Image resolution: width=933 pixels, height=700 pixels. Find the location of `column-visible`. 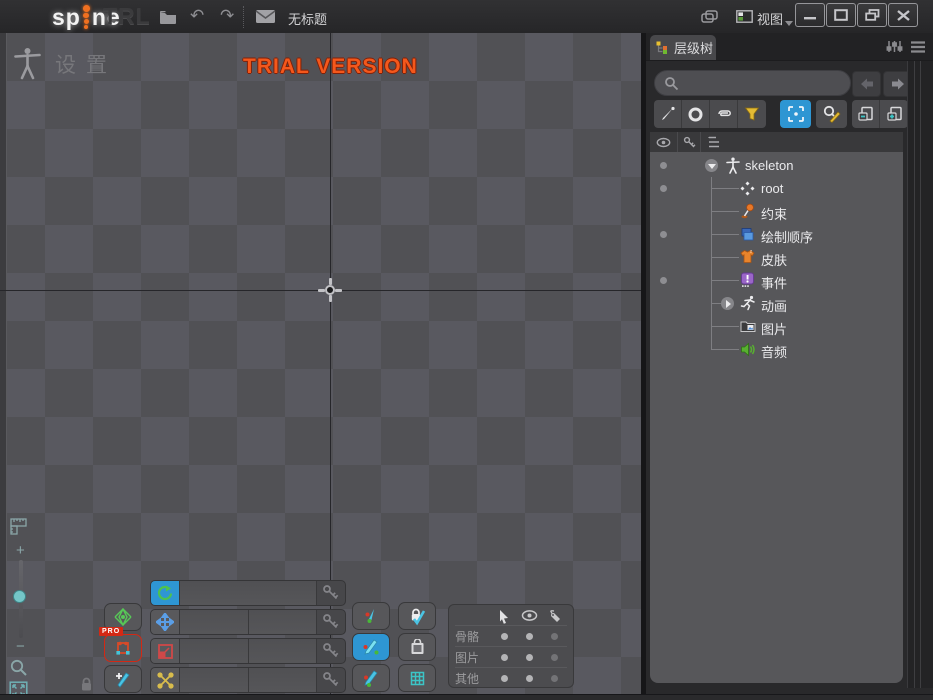

column-visible is located at coordinates (664, 142).